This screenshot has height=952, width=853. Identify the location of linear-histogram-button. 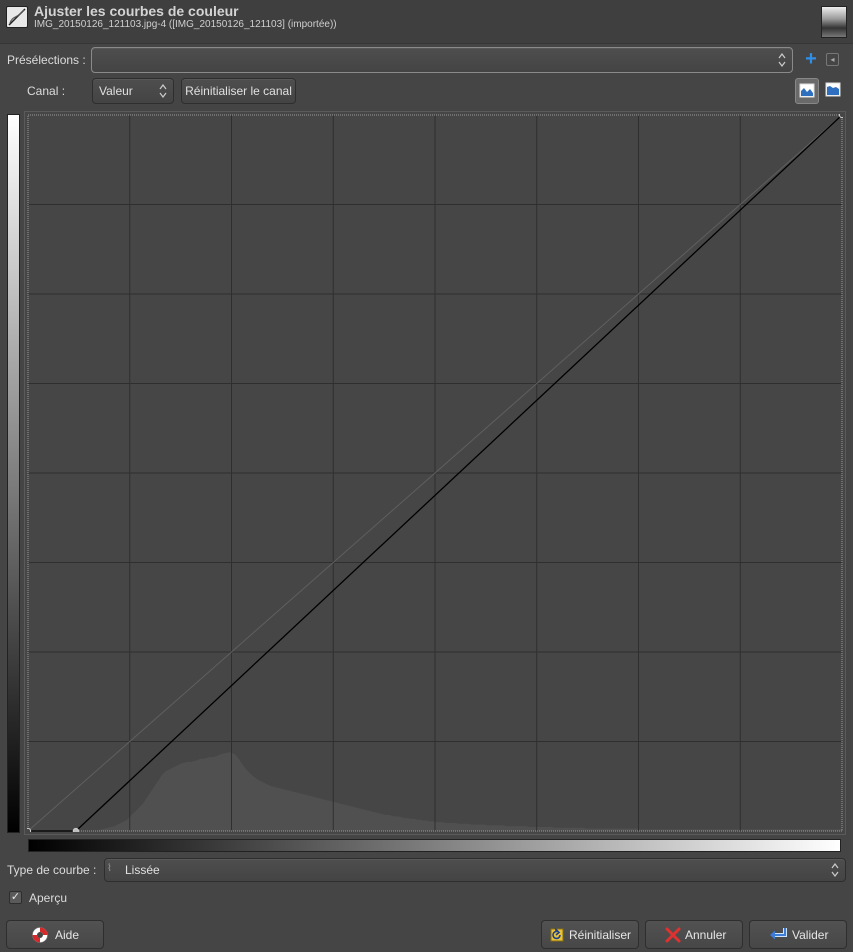
(807, 91).